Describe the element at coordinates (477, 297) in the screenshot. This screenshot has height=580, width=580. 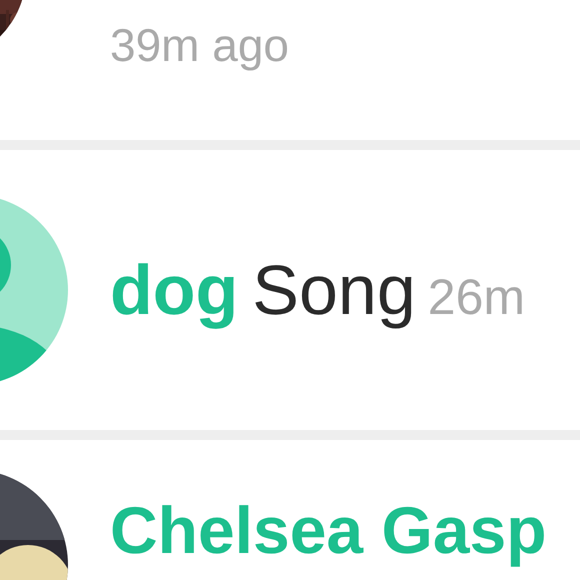
I see `post-time: 26m` at that location.